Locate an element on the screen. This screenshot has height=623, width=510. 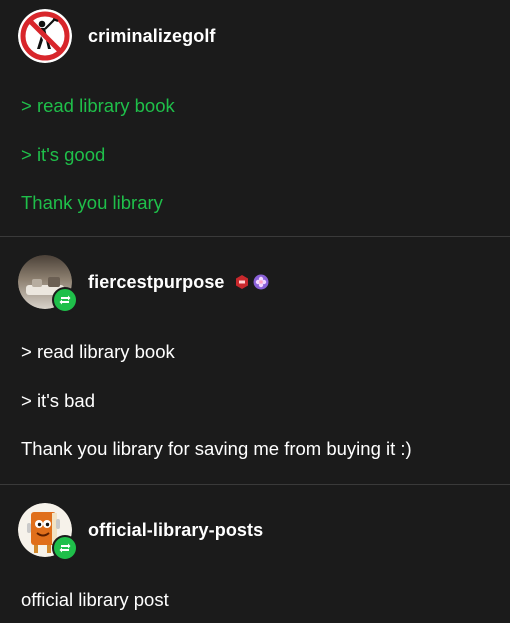
post-text-line: Thank you library is located at coordinates (92, 202).